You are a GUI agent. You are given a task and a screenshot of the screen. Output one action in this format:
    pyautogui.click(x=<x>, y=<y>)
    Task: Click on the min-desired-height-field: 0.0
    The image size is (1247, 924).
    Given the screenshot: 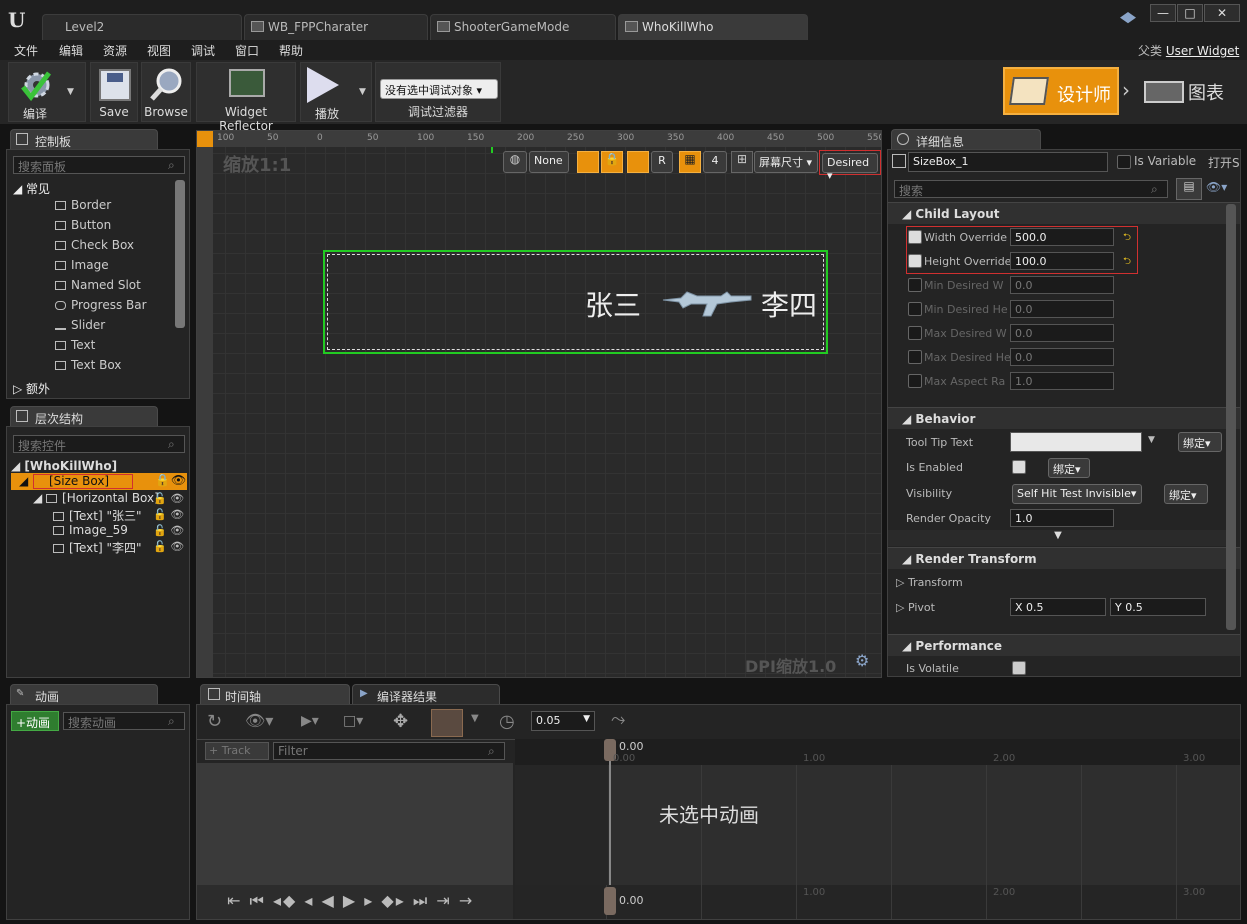 What is the action you would take?
    pyautogui.click(x=1062, y=309)
    